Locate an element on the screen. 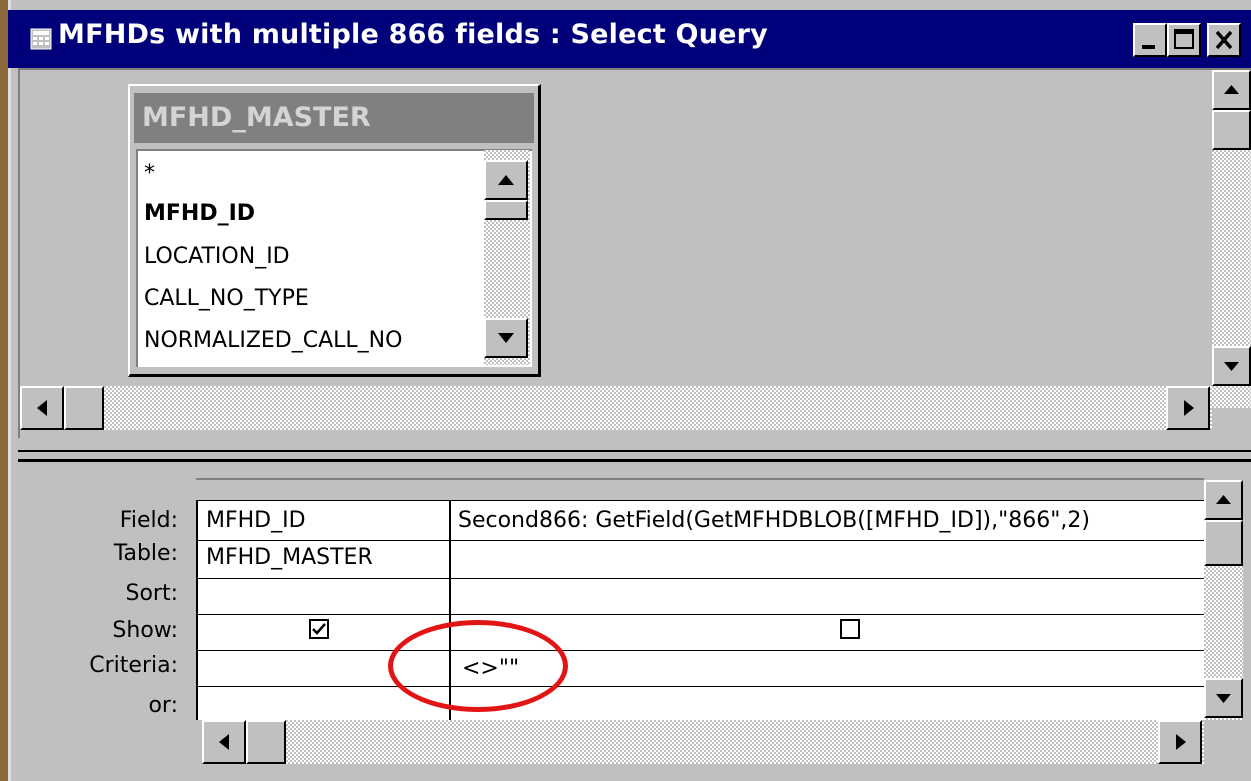 The image size is (1251, 781). close-icon is located at coordinates (1224, 40).